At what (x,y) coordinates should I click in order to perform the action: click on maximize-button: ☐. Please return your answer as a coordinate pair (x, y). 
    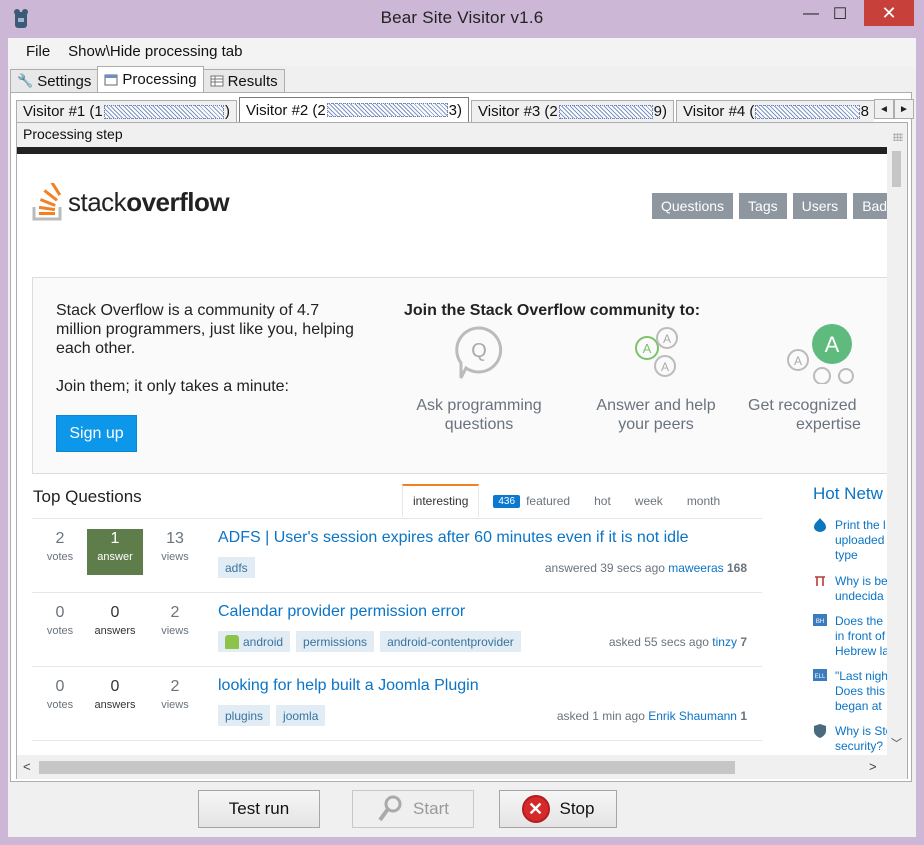
    Looking at the image, I should click on (840, 14).